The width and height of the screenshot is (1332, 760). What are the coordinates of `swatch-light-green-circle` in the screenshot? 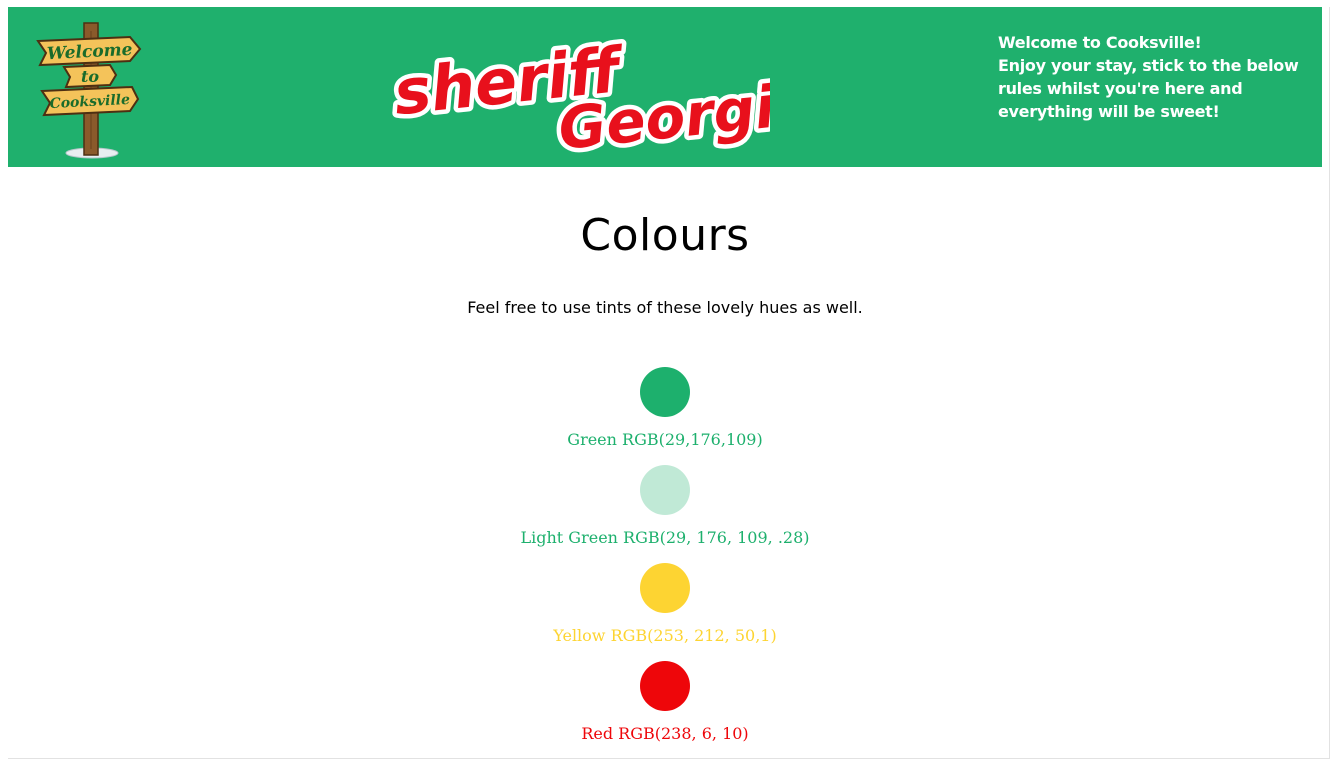 It's located at (665, 490).